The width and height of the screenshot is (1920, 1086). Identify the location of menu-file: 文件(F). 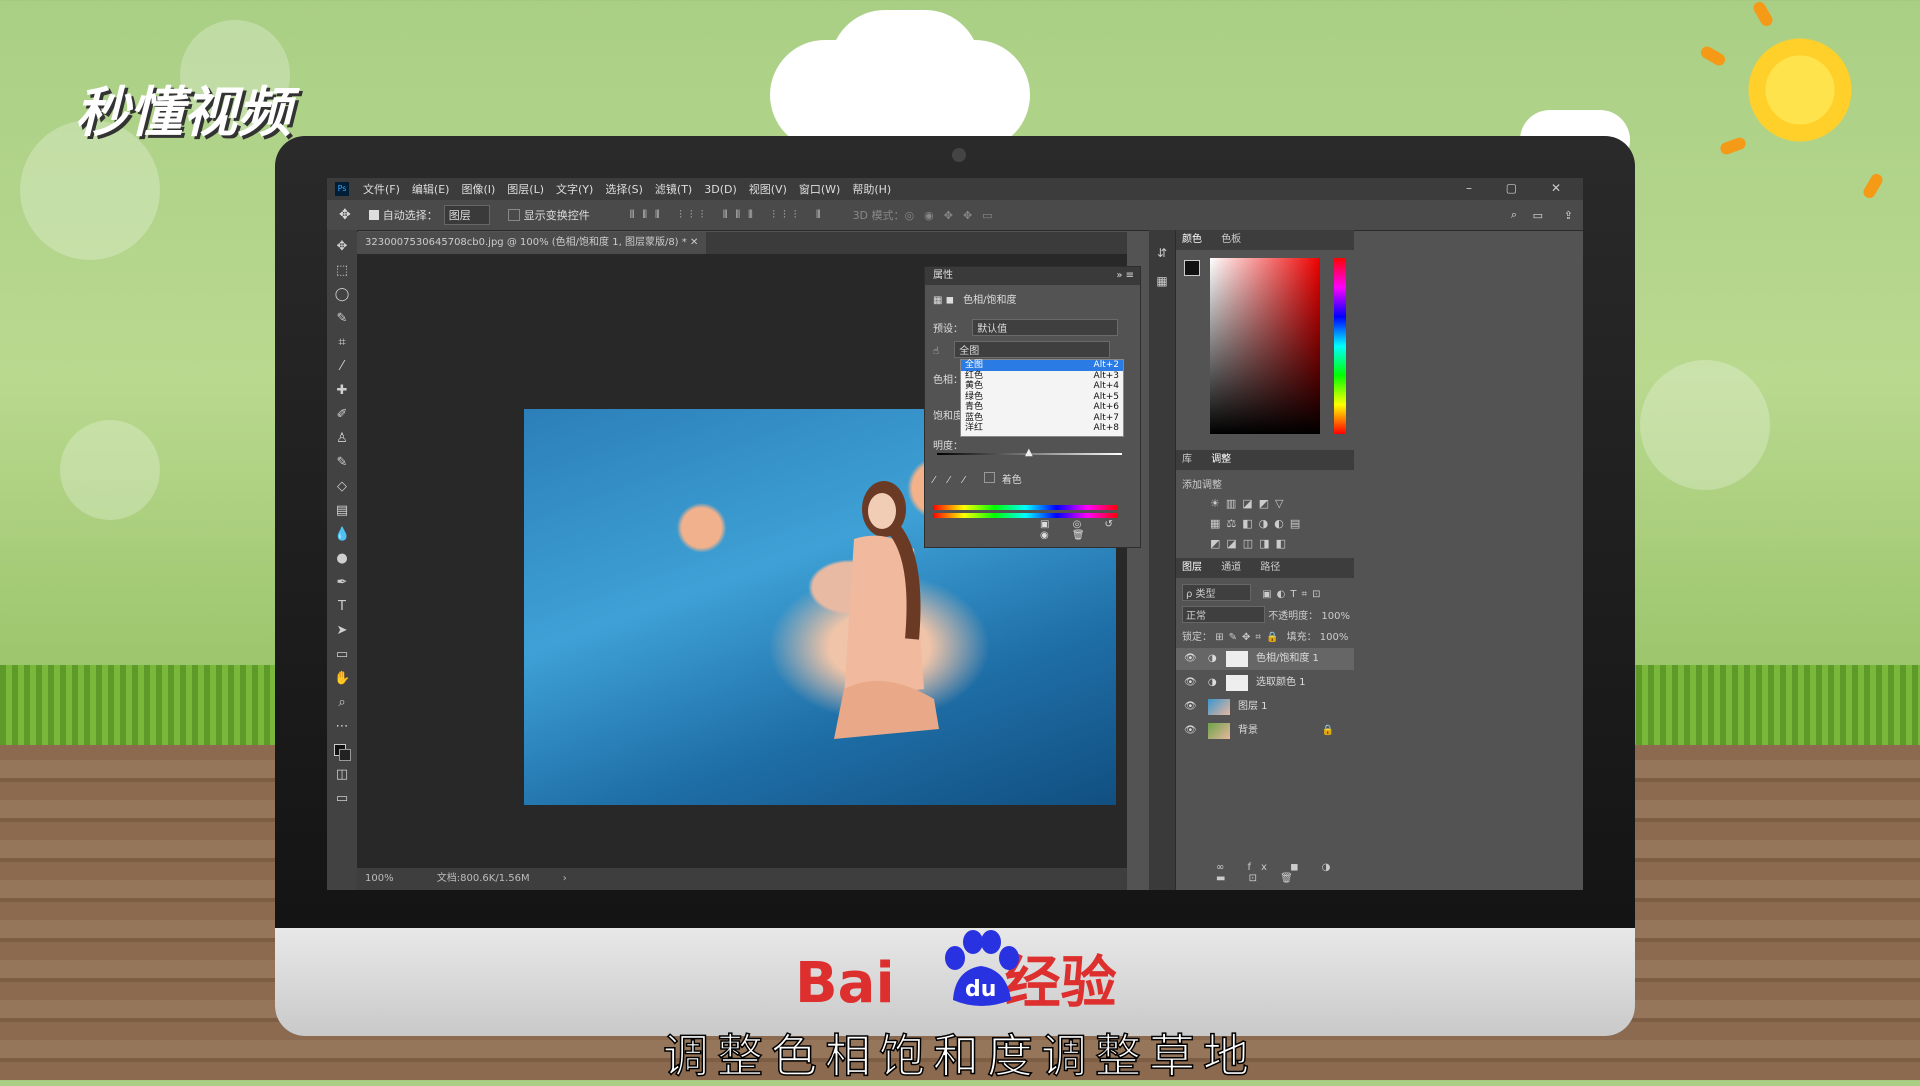
(381, 189).